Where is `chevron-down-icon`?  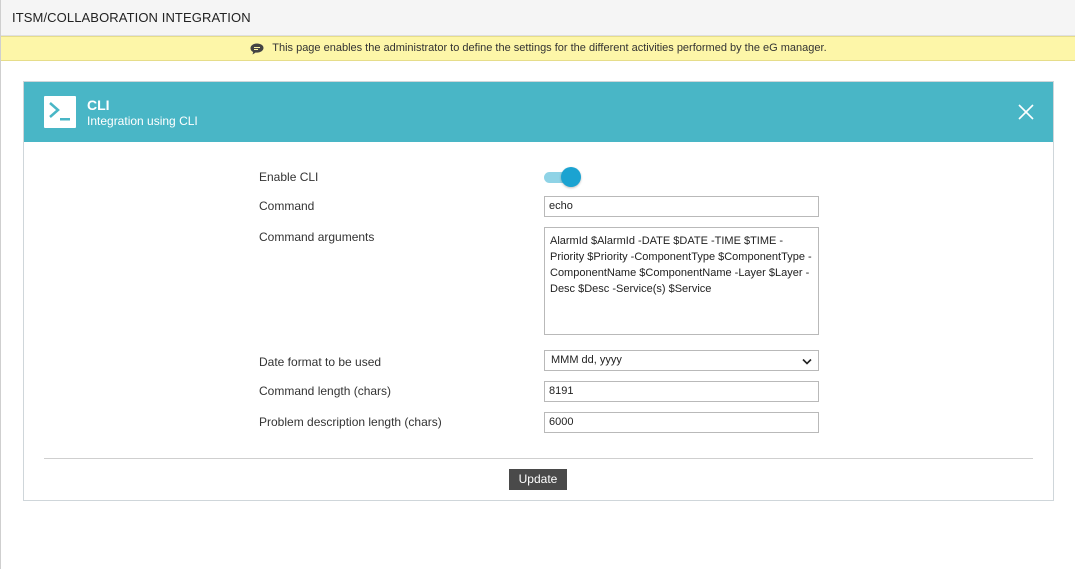
chevron-down-icon is located at coordinates (807, 361).